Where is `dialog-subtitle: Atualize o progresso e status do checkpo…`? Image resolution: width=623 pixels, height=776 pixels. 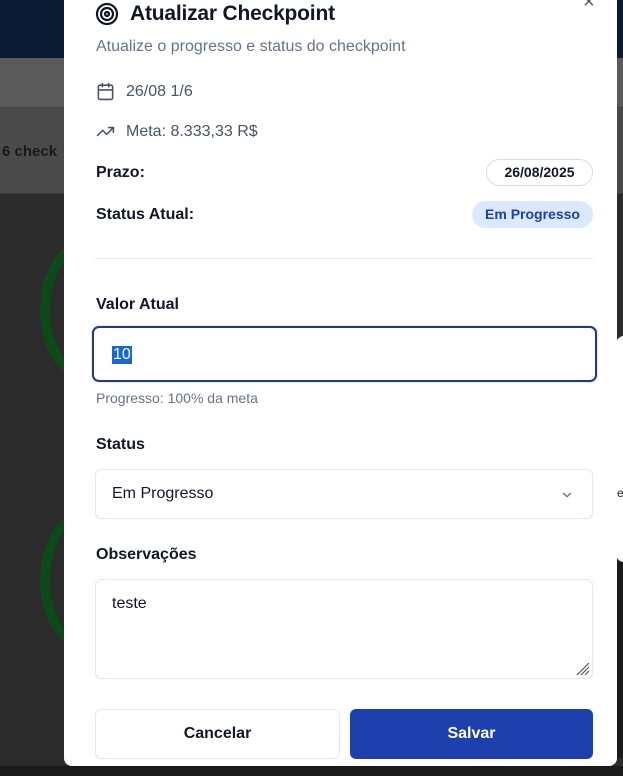 dialog-subtitle: Atualize o progresso e status do checkpo… is located at coordinates (251, 46).